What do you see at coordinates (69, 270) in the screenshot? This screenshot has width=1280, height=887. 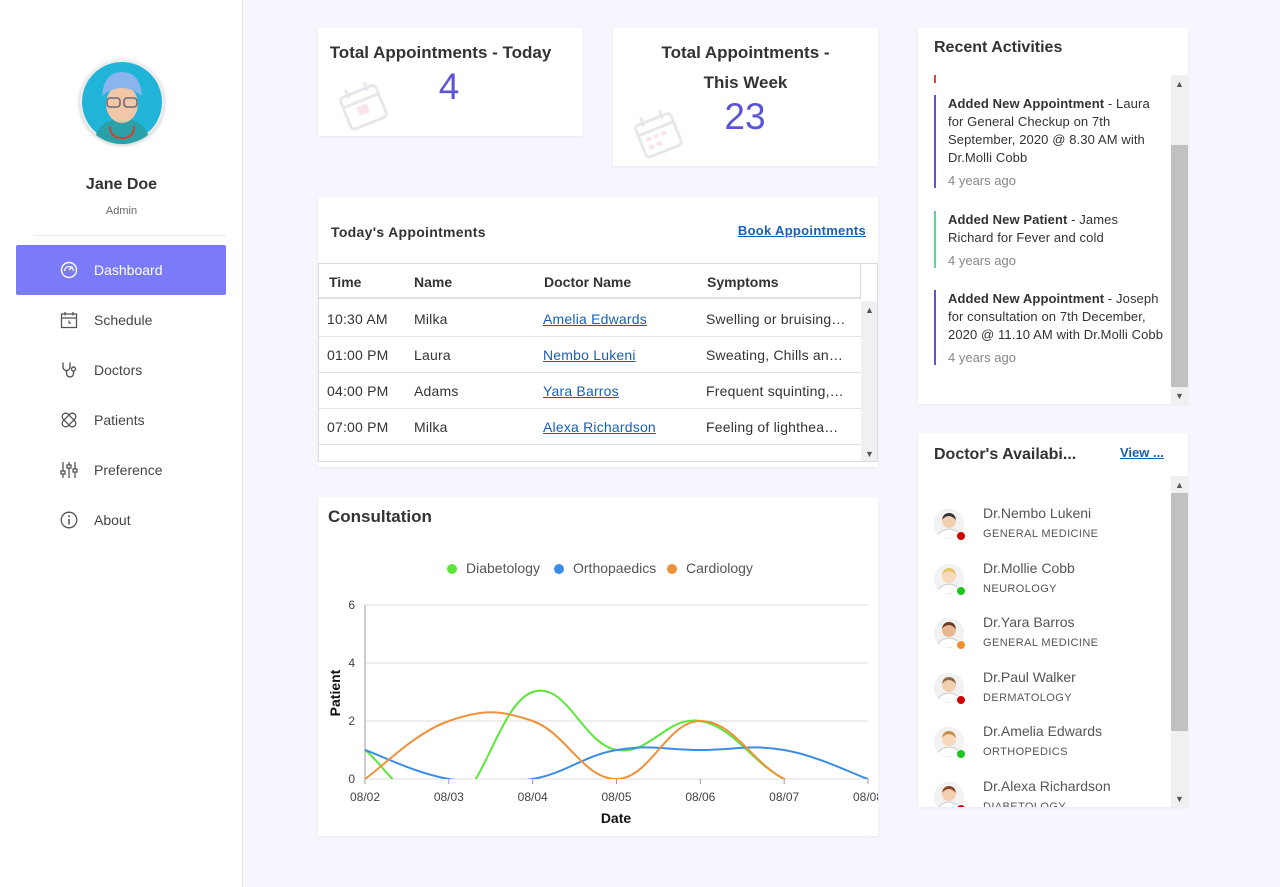 I see `dashboard-icon` at bounding box center [69, 270].